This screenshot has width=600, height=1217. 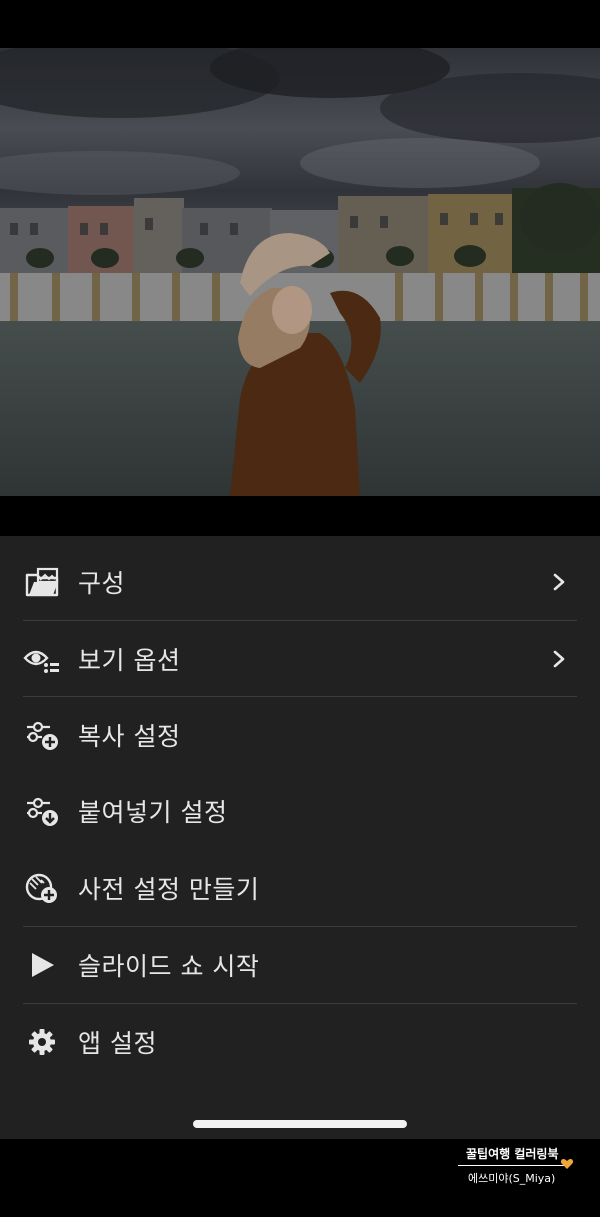 What do you see at coordinates (129, 660) in the screenshot?
I see `menu-item-label: 보기 옵션` at bounding box center [129, 660].